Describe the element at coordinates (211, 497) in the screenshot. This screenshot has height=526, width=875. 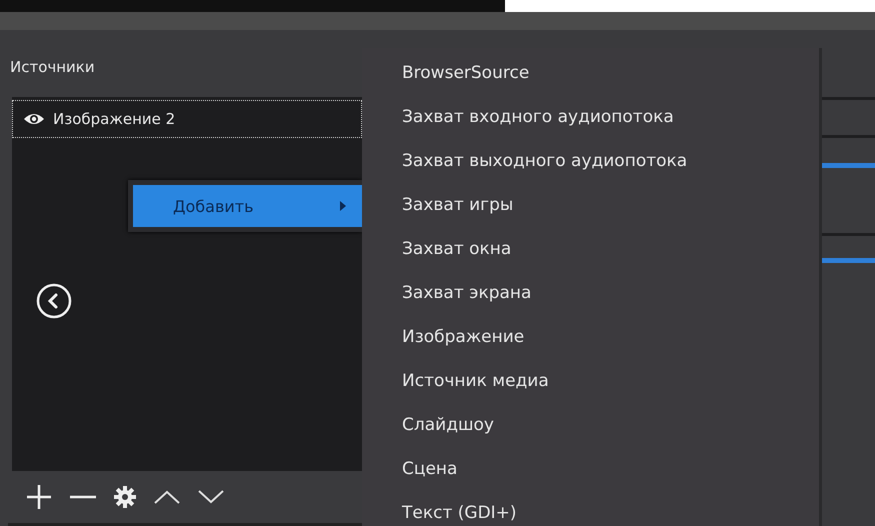
I see `move-down-icon` at that location.